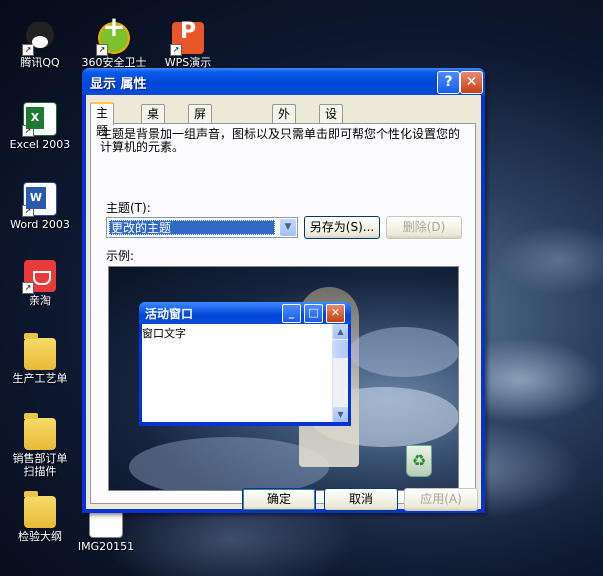 Image resolution: width=603 pixels, height=576 pixels. I want to click on theme-description: 主题是背景加一组声音，图标以及只需单击即可帮您个性化设置您的计算机的元素。, so click(280, 140).